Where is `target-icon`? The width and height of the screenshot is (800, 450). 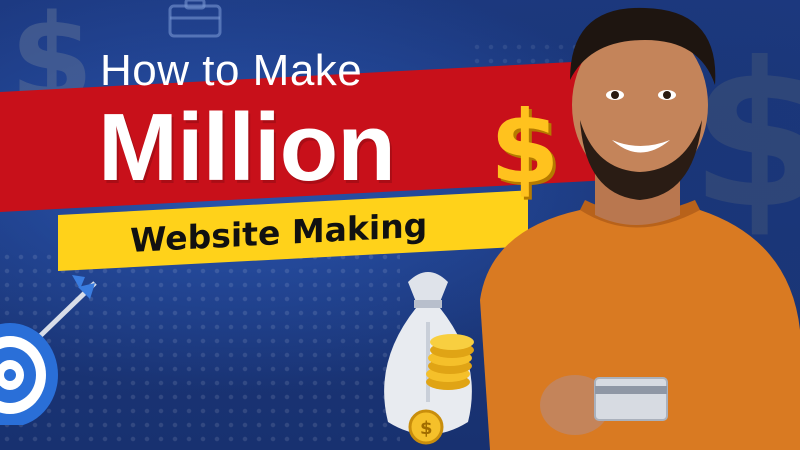 target-icon is located at coordinates (48, 350).